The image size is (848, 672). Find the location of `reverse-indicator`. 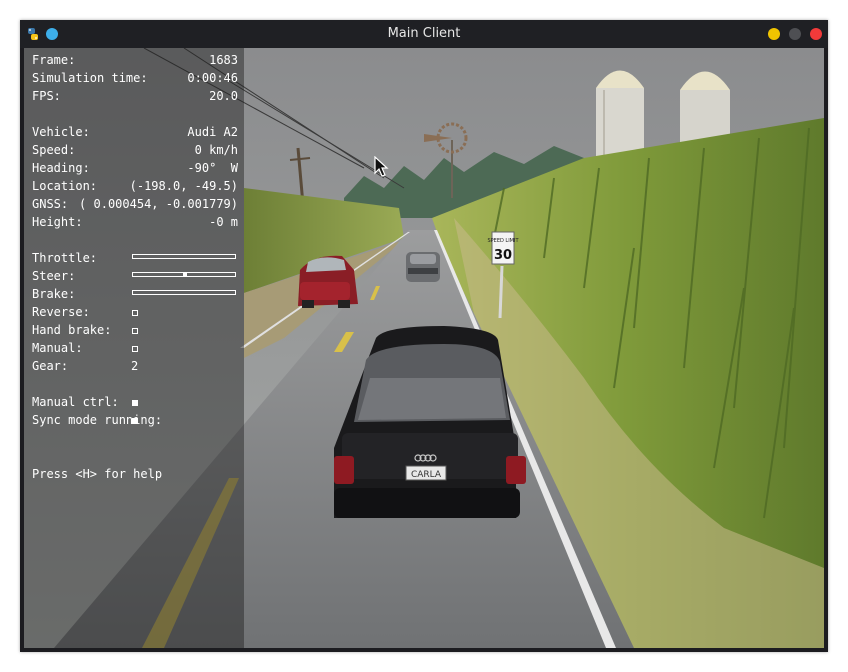

reverse-indicator is located at coordinates (135, 313).